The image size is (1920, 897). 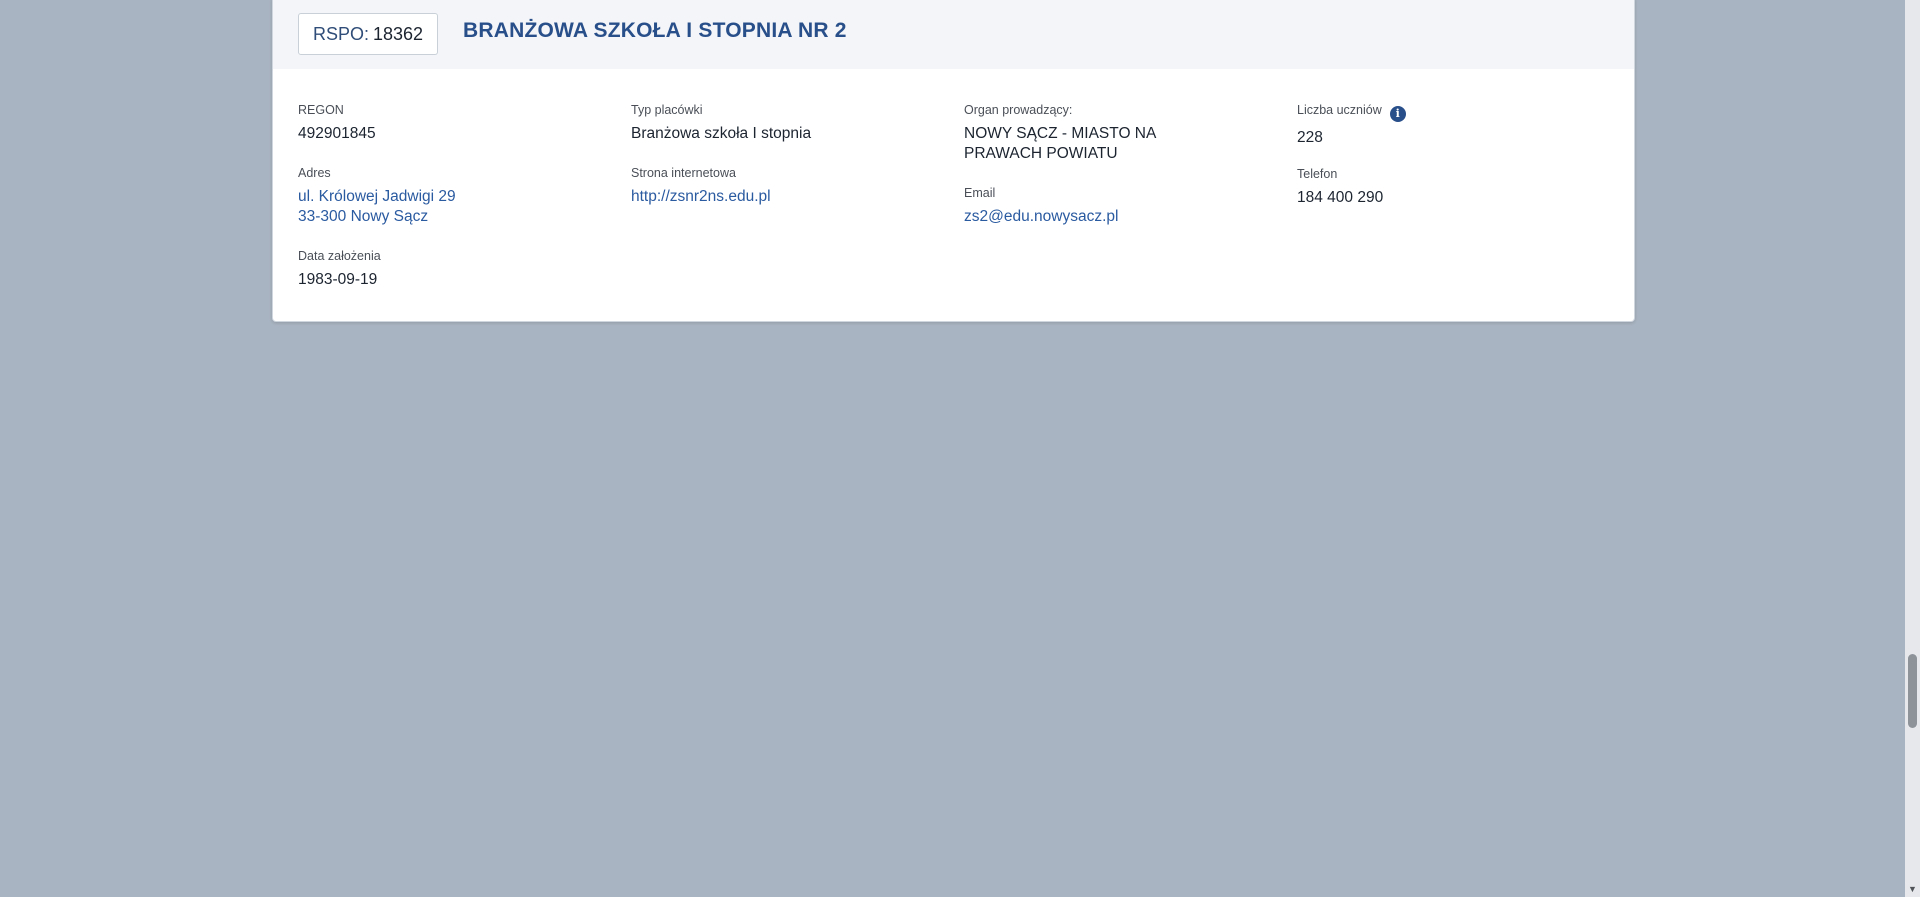 I want to click on institution-type-value: Branżowa szkoła I stopnia, so click(x=721, y=133).